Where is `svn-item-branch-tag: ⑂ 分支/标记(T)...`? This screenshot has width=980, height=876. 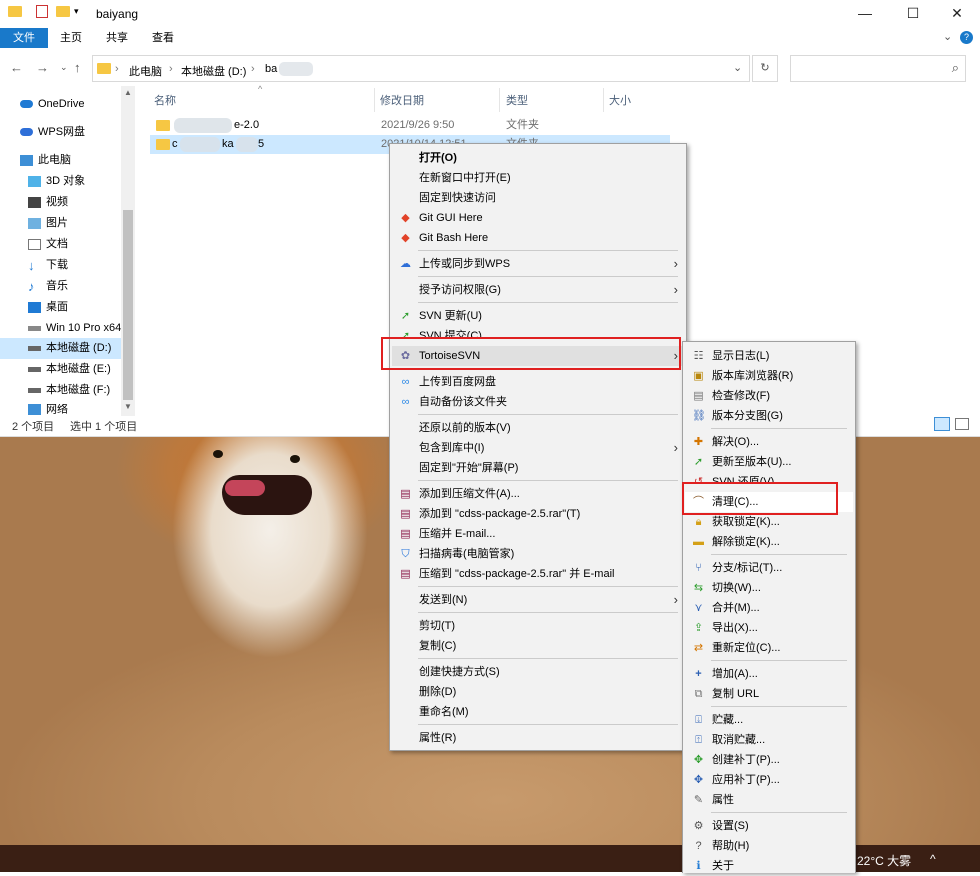
svn-item-branch-tag: ⑂ 分支/标记(T)... is located at coordinates (769, 568).